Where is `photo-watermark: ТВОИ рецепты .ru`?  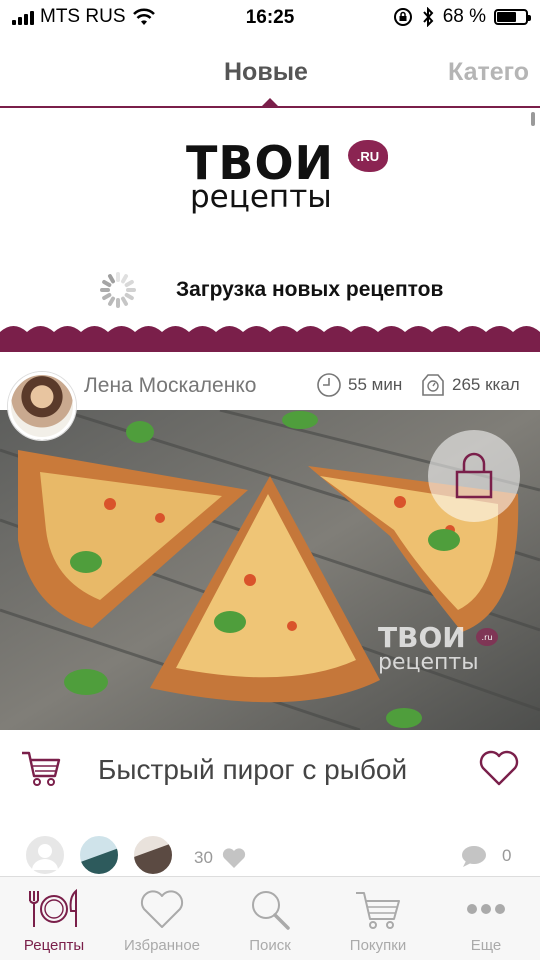 photo-watermark: ТВОИ рецепты .ru is located at coordinates (438, 648).